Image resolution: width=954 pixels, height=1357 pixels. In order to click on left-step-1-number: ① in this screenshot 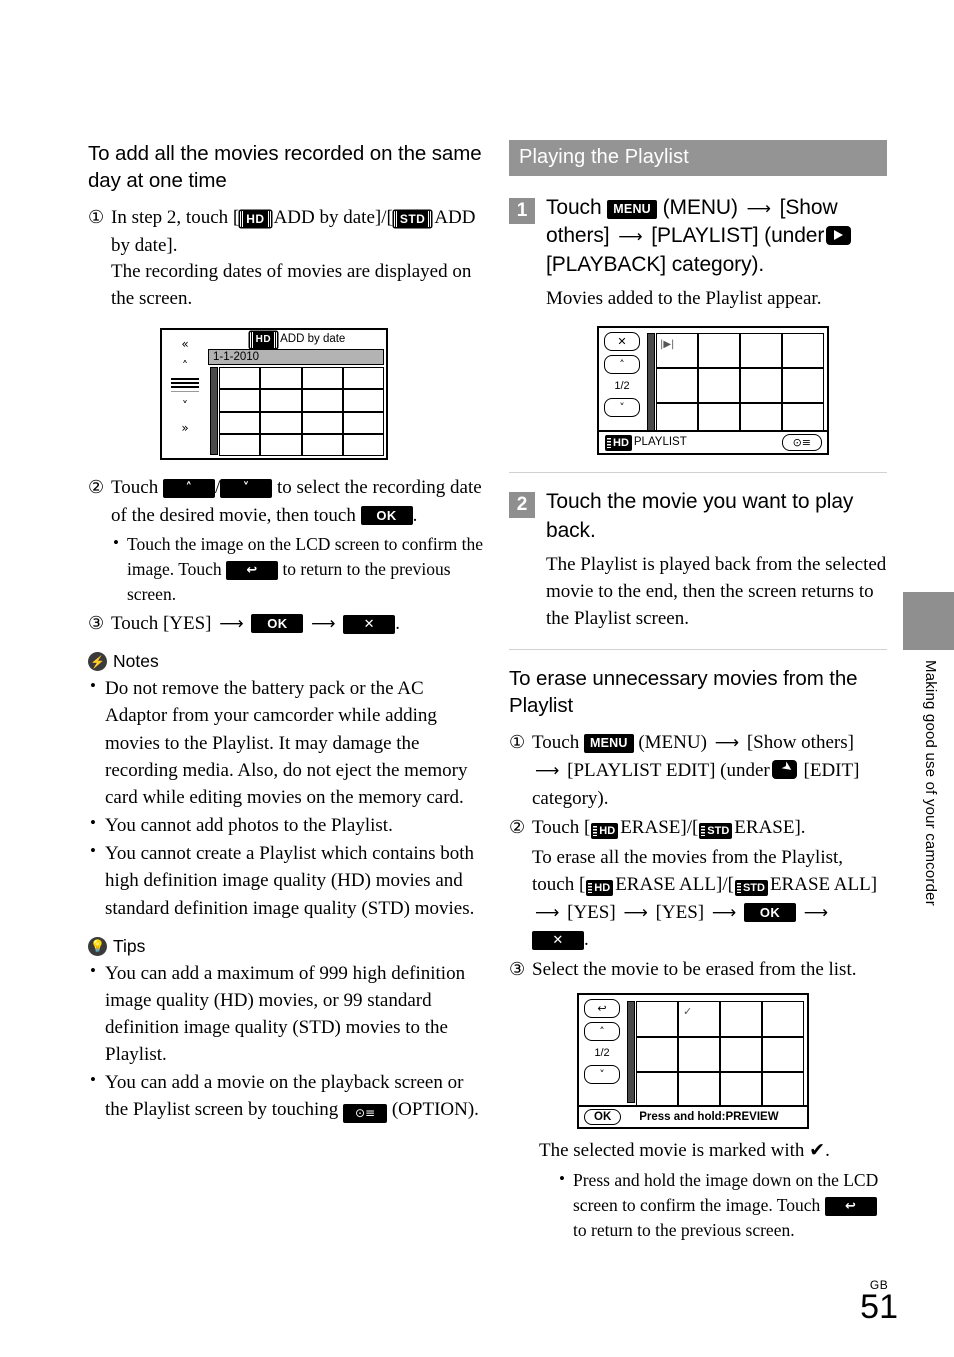, I will do `click(96, 217)`.